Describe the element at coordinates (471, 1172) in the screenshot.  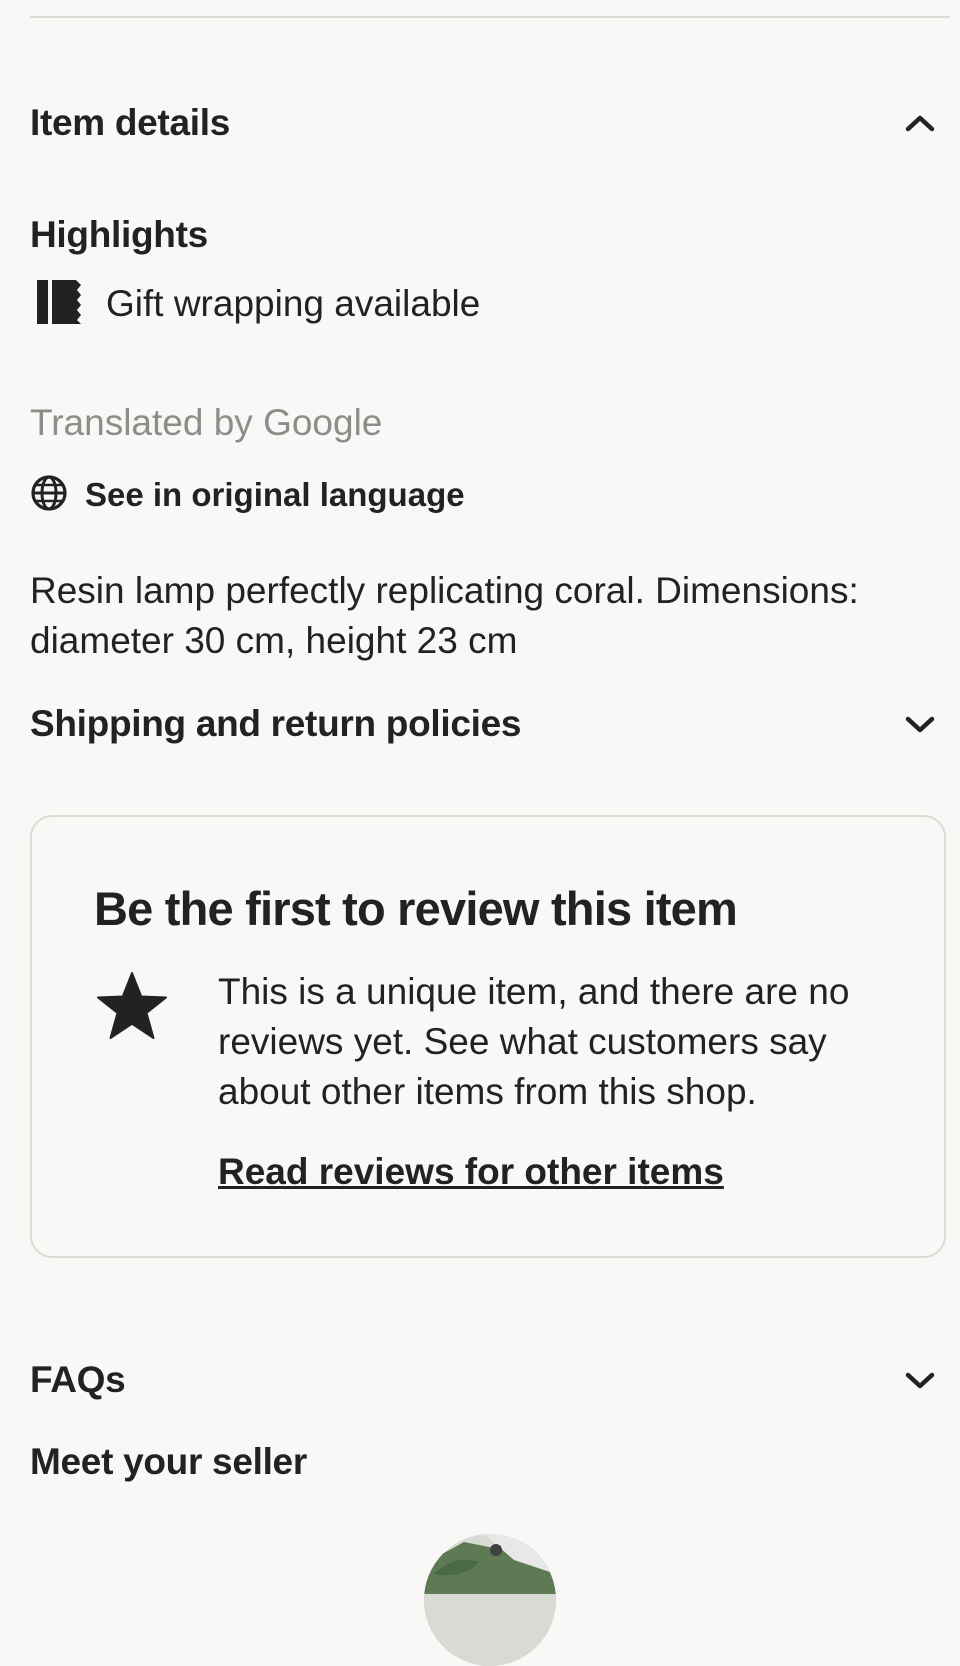
I see `read-reviews-link: Read reviews for other items` at that location.